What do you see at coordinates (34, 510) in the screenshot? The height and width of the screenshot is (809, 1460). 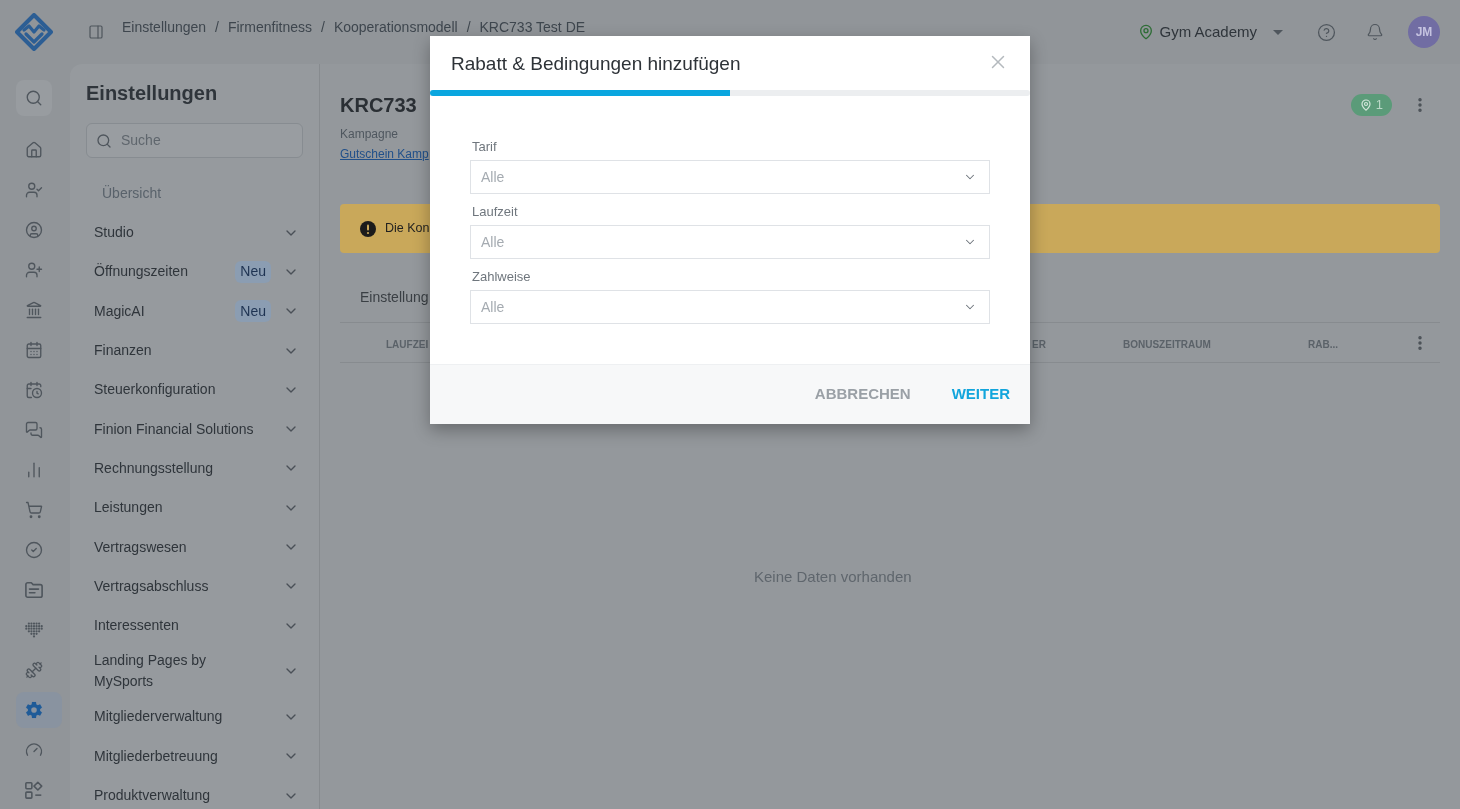 I see `cart-icon` at bounding box center [34, 510].